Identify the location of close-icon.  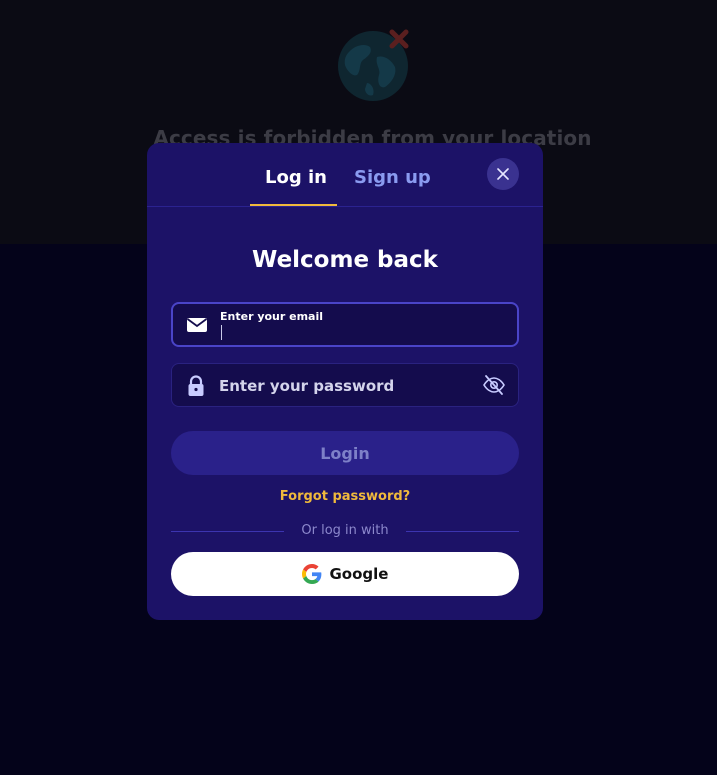
(503, 174).